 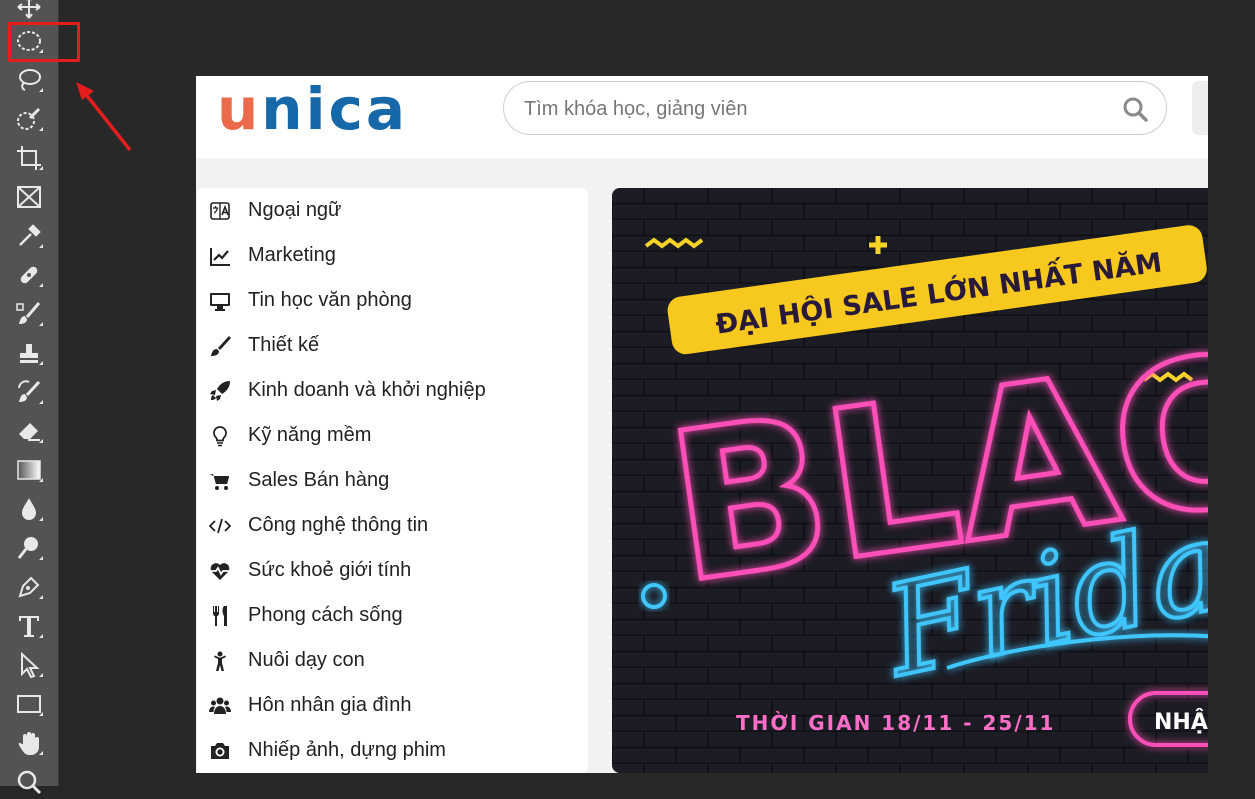 I want to click on zoom-tool-icon, so click(x=29, y=782).